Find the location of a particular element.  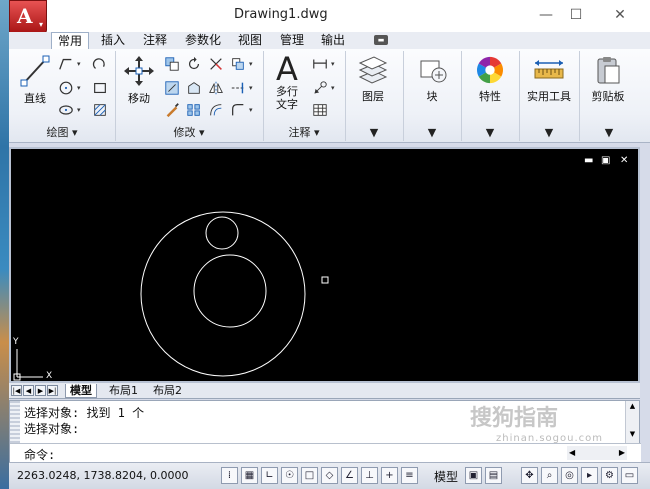

snap-icon: ⁞ is located at coordinates (229, 475).